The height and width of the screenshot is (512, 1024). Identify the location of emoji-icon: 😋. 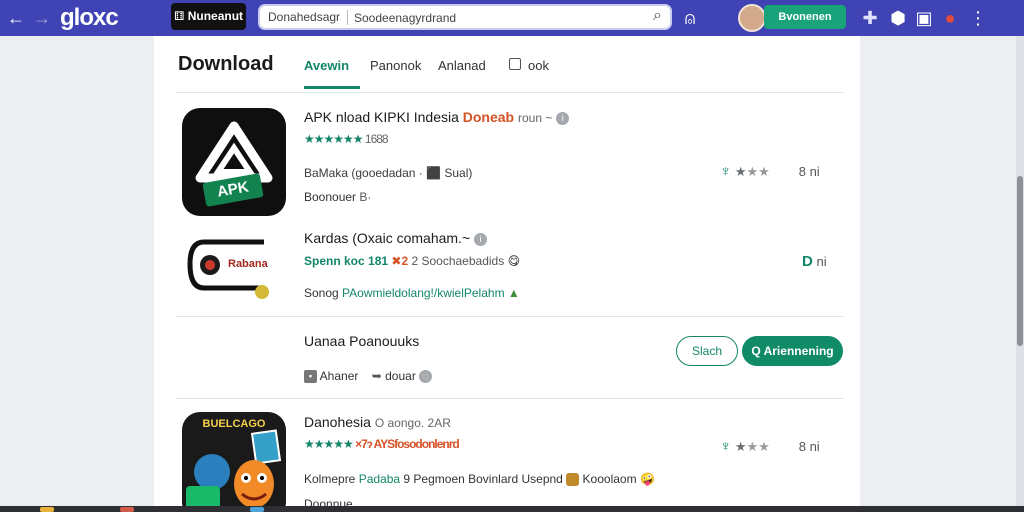
(514, 261).